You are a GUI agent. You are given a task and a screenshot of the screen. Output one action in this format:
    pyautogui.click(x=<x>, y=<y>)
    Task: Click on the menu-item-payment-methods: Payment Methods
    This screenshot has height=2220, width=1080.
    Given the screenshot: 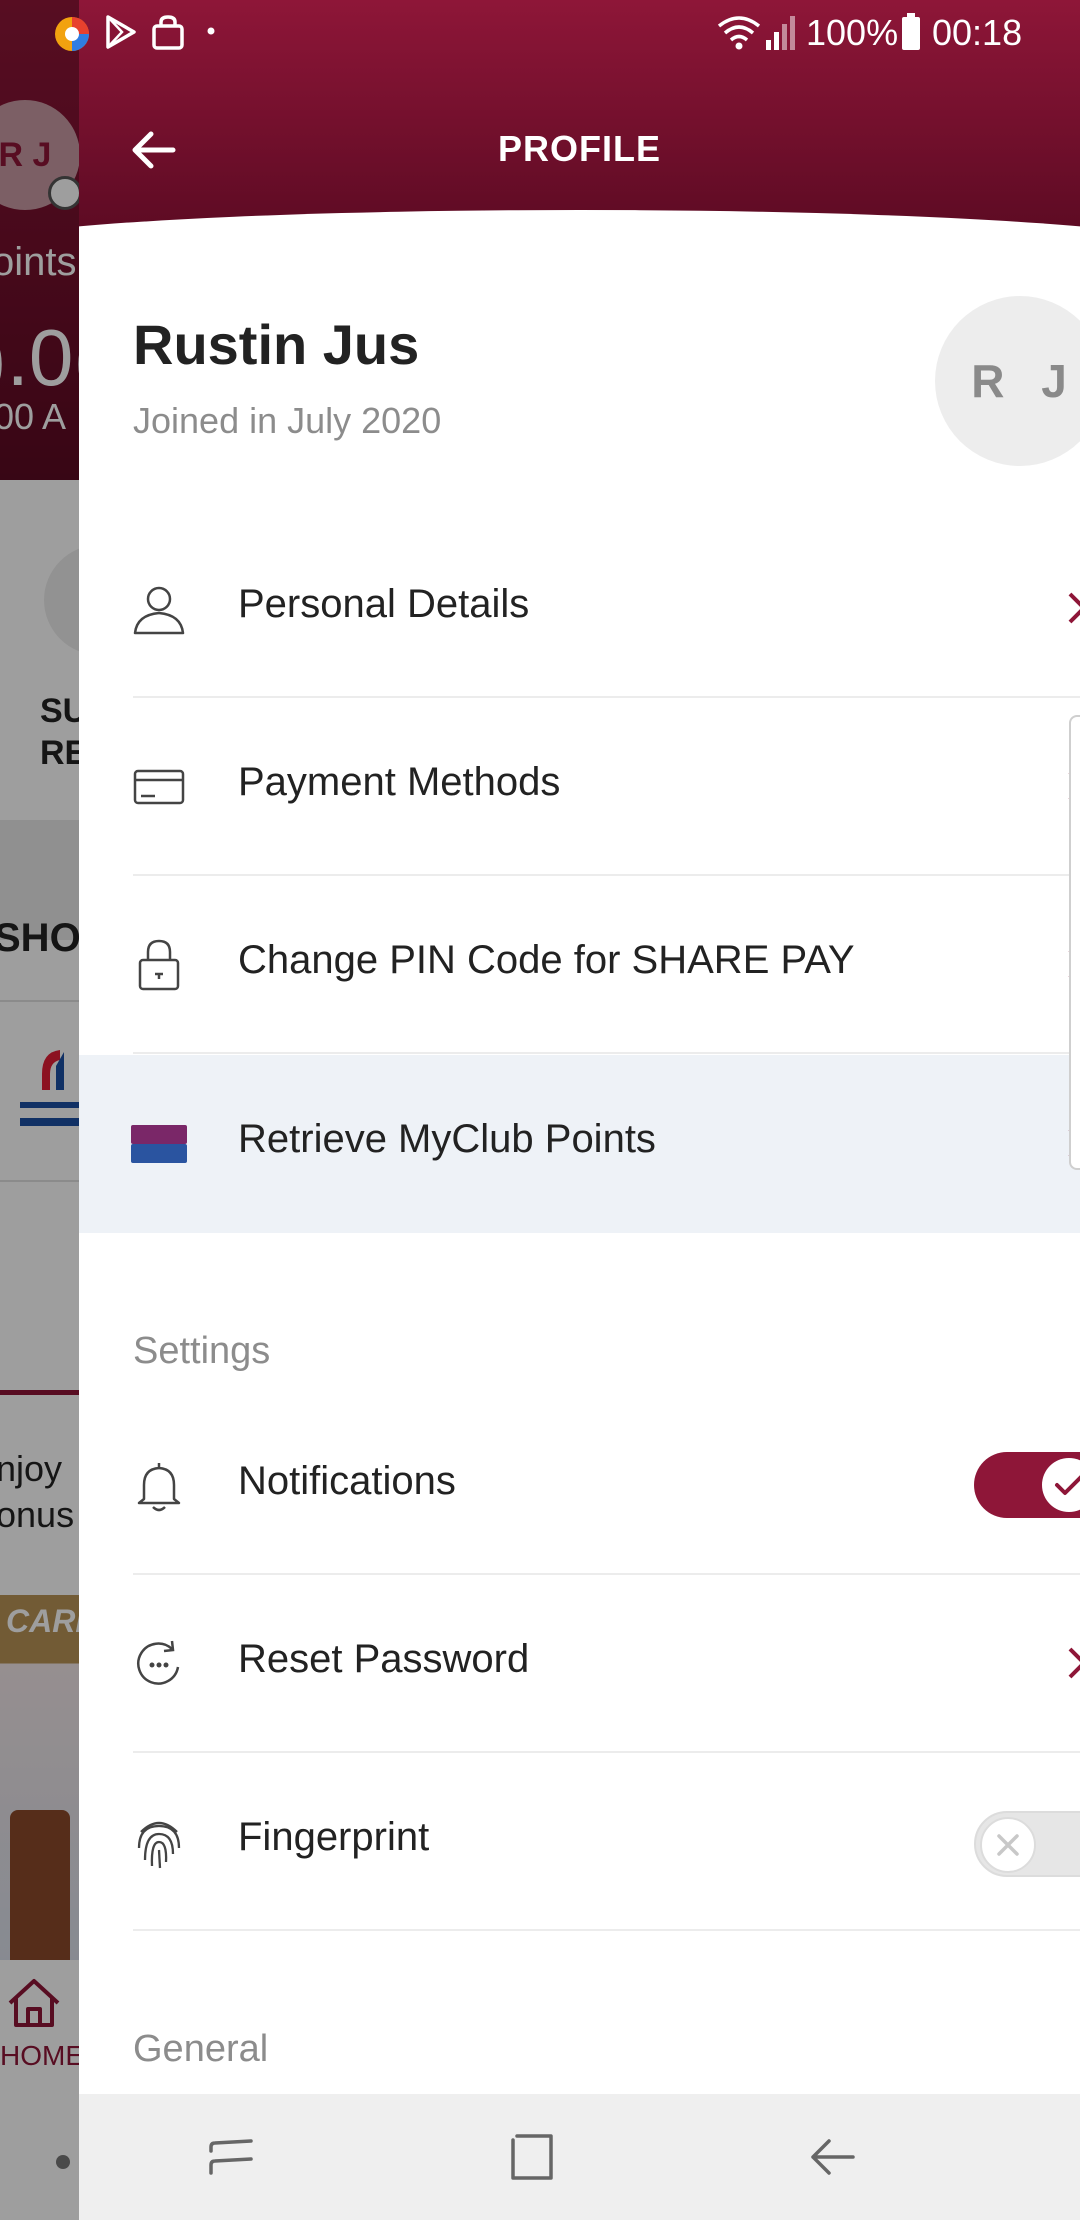 What is the action you would take?
    pyautogui.click(x=579, y=787)
    